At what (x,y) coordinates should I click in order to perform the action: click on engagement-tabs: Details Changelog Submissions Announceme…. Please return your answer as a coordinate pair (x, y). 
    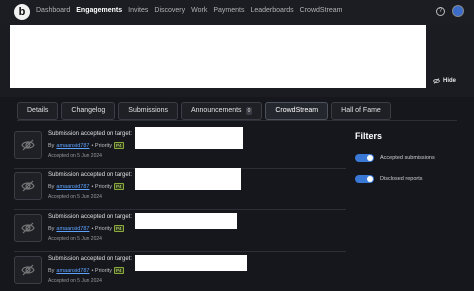
    Looking at the image, I should click on (204, 111).